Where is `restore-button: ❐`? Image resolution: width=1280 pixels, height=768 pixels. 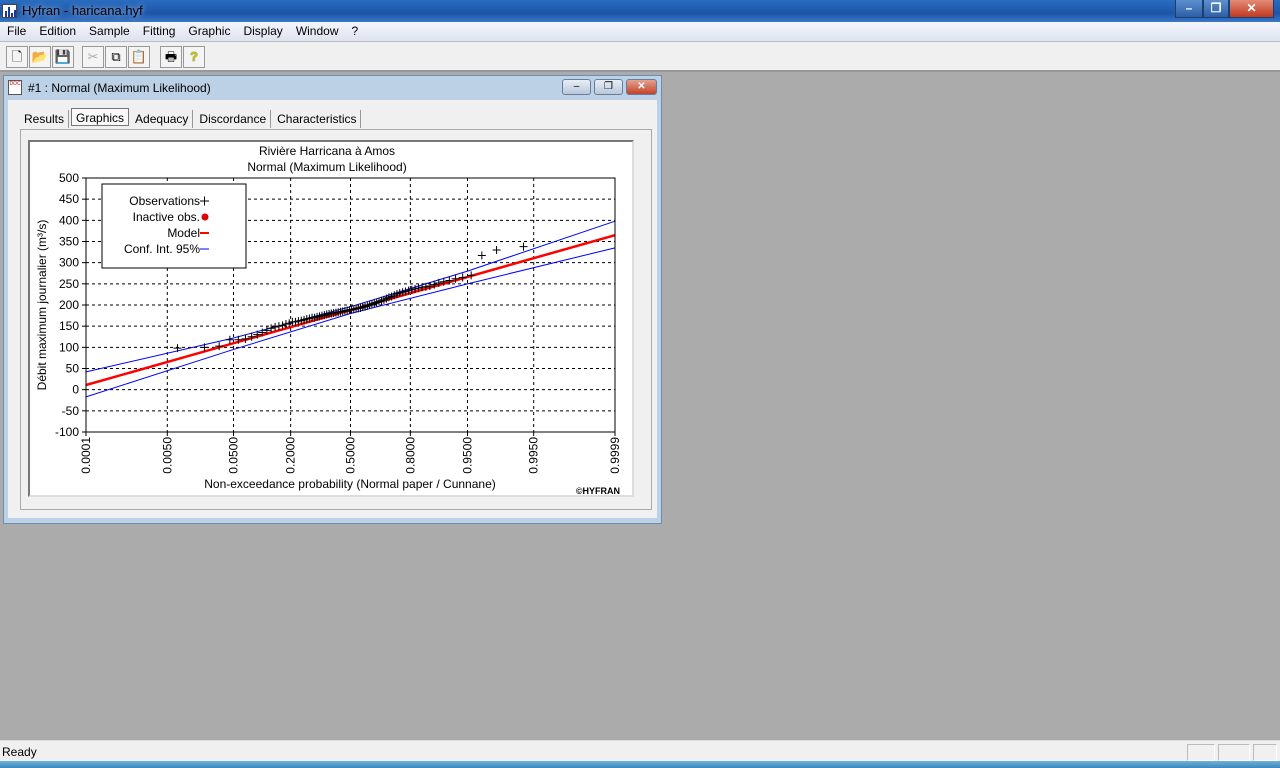
restore-button: ❐ is located at coordinates (1216, 9).